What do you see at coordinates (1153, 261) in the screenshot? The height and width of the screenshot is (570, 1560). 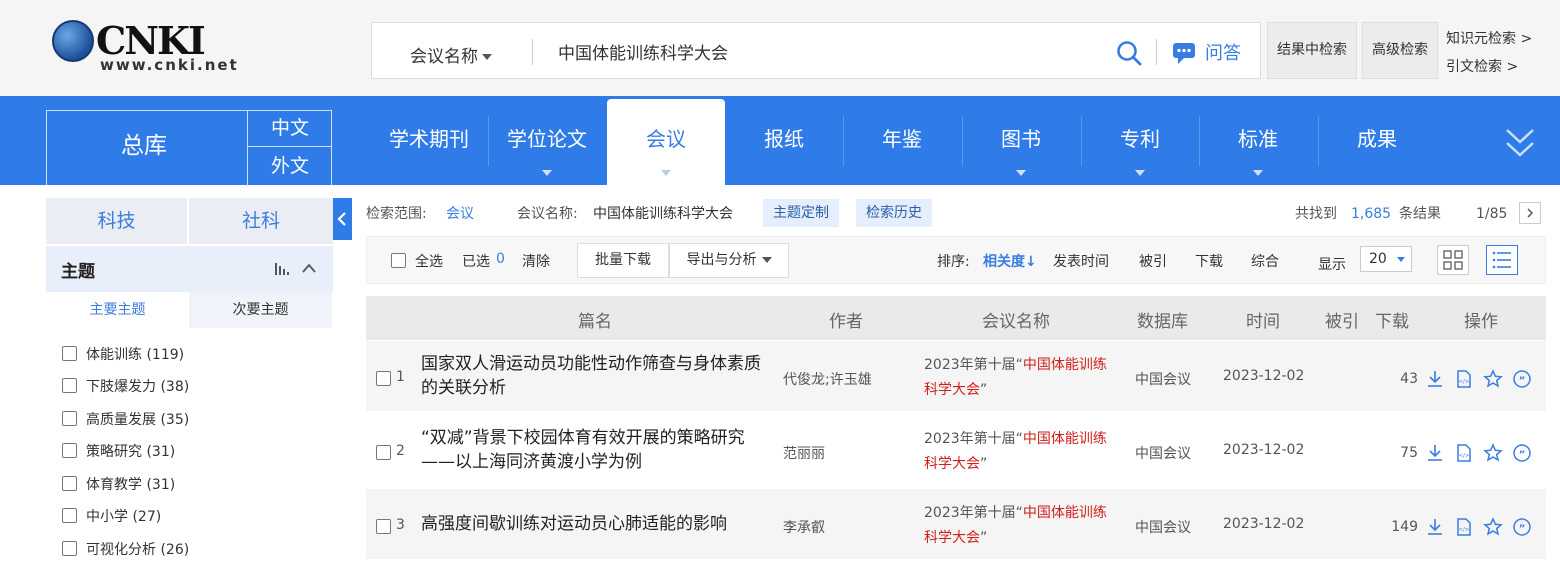 I see `sort-cited: 被引` at bounding box center [1153, 261].